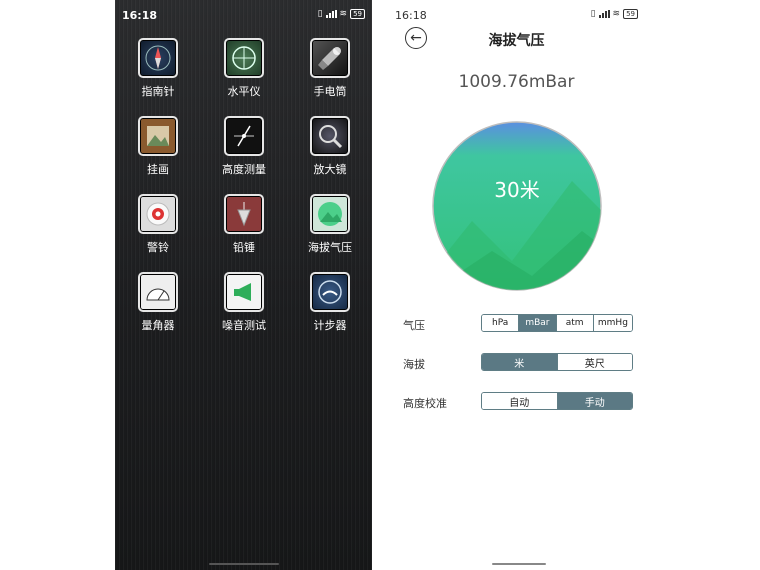 This screenshot has height=570, width=760. What do you see at coordinates (330, 169) in the screenshot?
I see `app-label: 放大镜` at bounding box center [330, 169].